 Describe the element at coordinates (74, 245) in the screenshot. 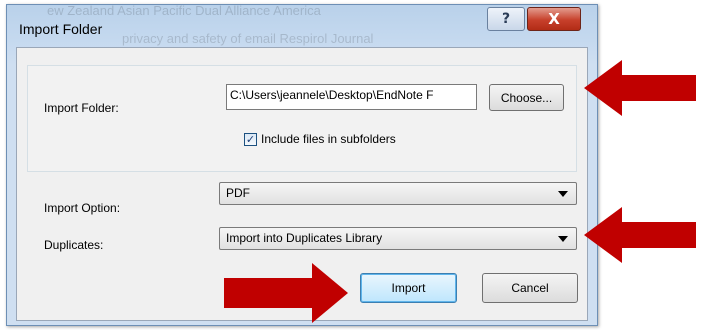

I see `duplicates-label: Duplicates:` at that location.